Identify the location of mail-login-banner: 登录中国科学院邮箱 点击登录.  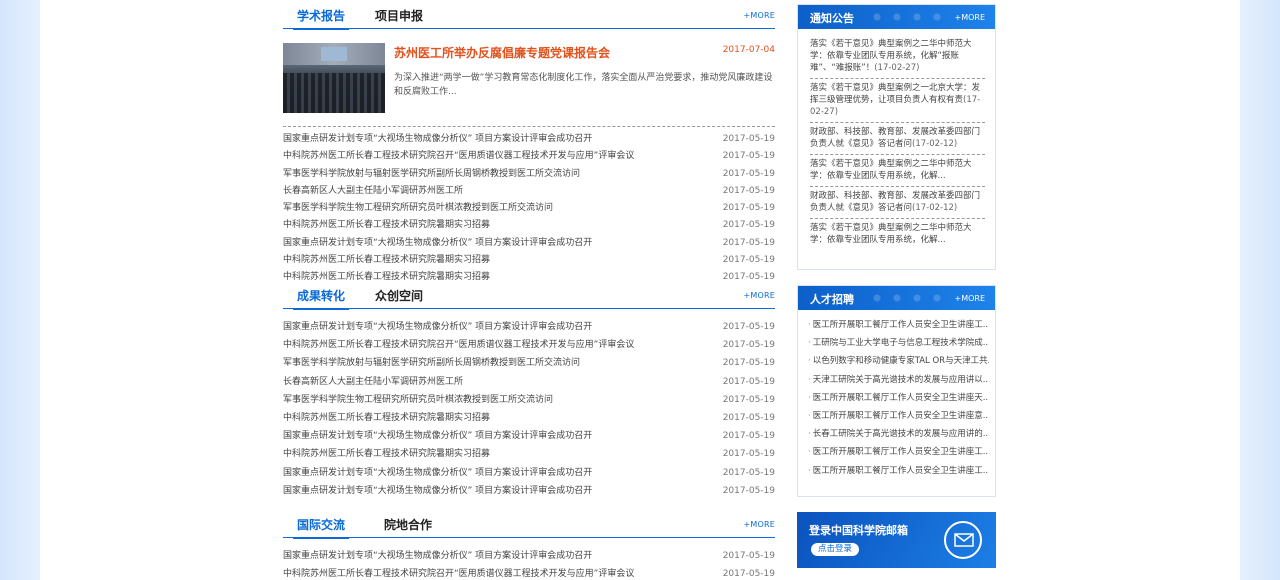
(896, 540).